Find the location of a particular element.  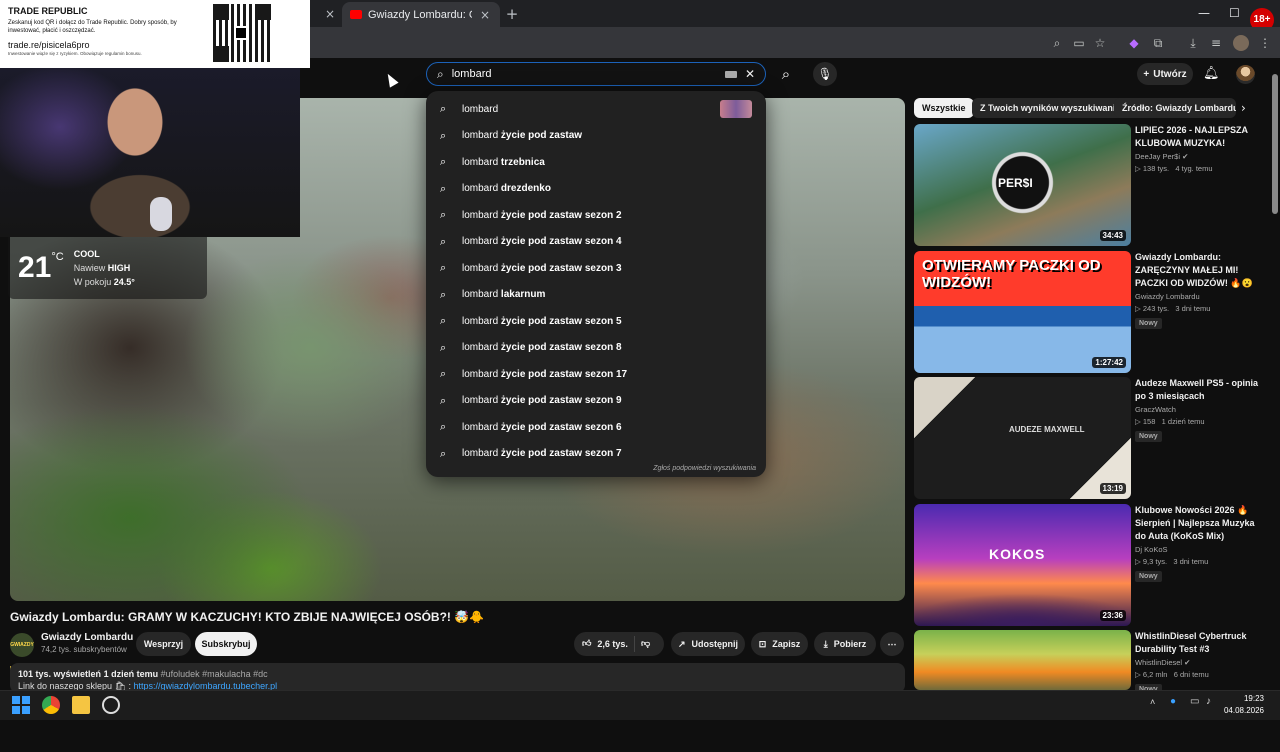

active-tab: Gwiazdy Lombardu: GRAMY × is located at coordinates (421, 14).